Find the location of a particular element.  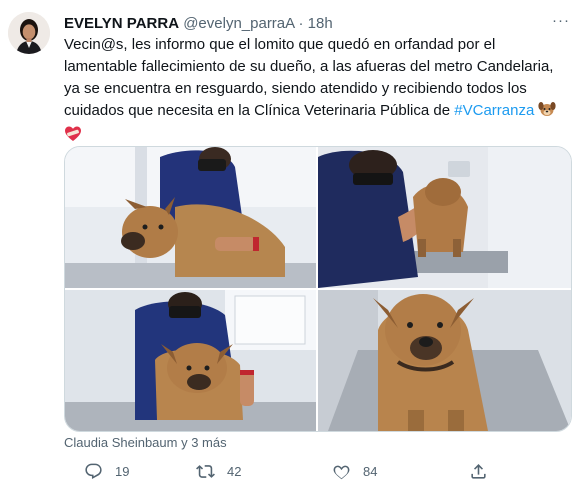

photo-dog-closeup is located at coordinates (444, 360).